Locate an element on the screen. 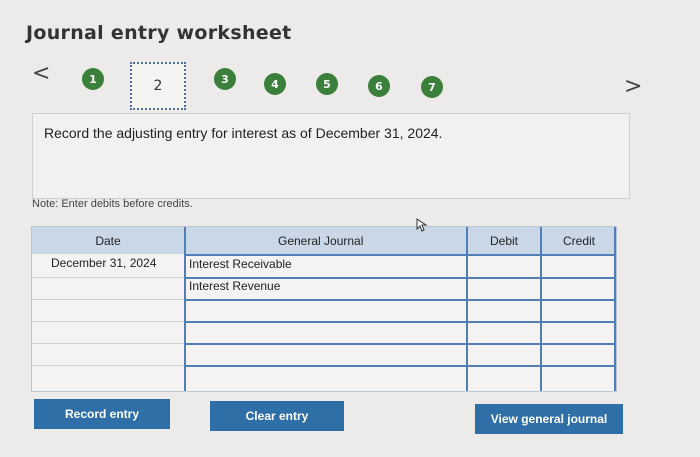 The width and height of the screenshot is (700, 457). step-5-button: 5 is located at coordinates (327, 84).